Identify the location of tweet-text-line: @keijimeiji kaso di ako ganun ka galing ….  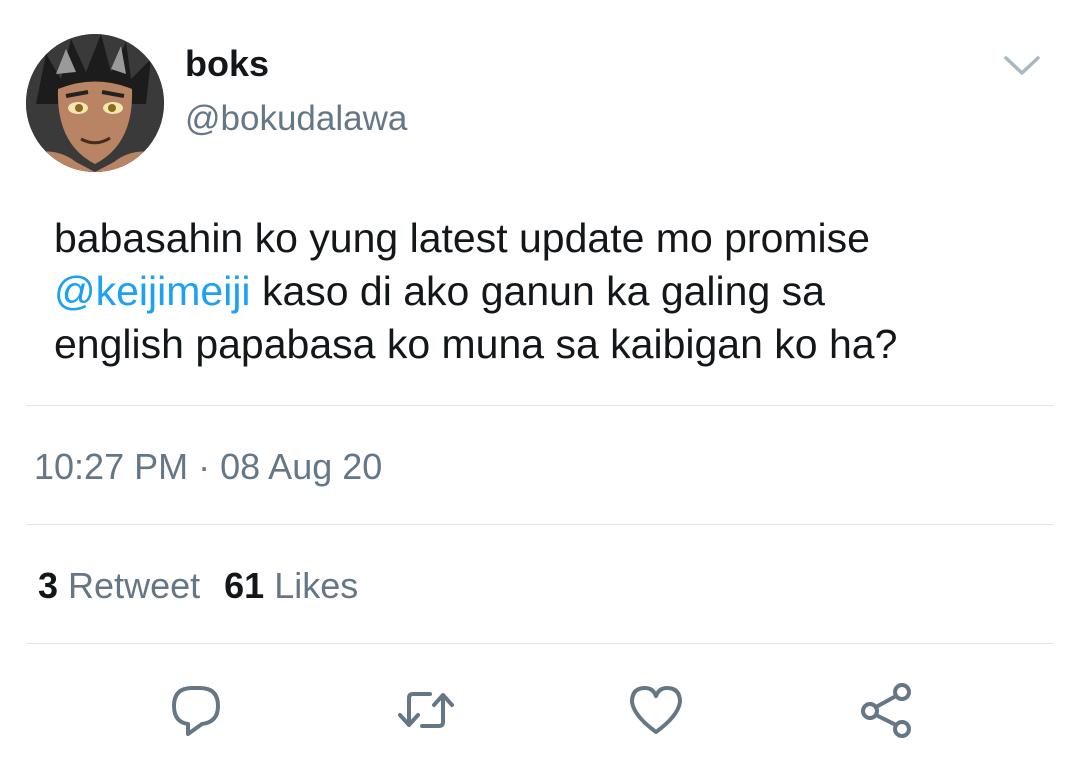
(554, 291).